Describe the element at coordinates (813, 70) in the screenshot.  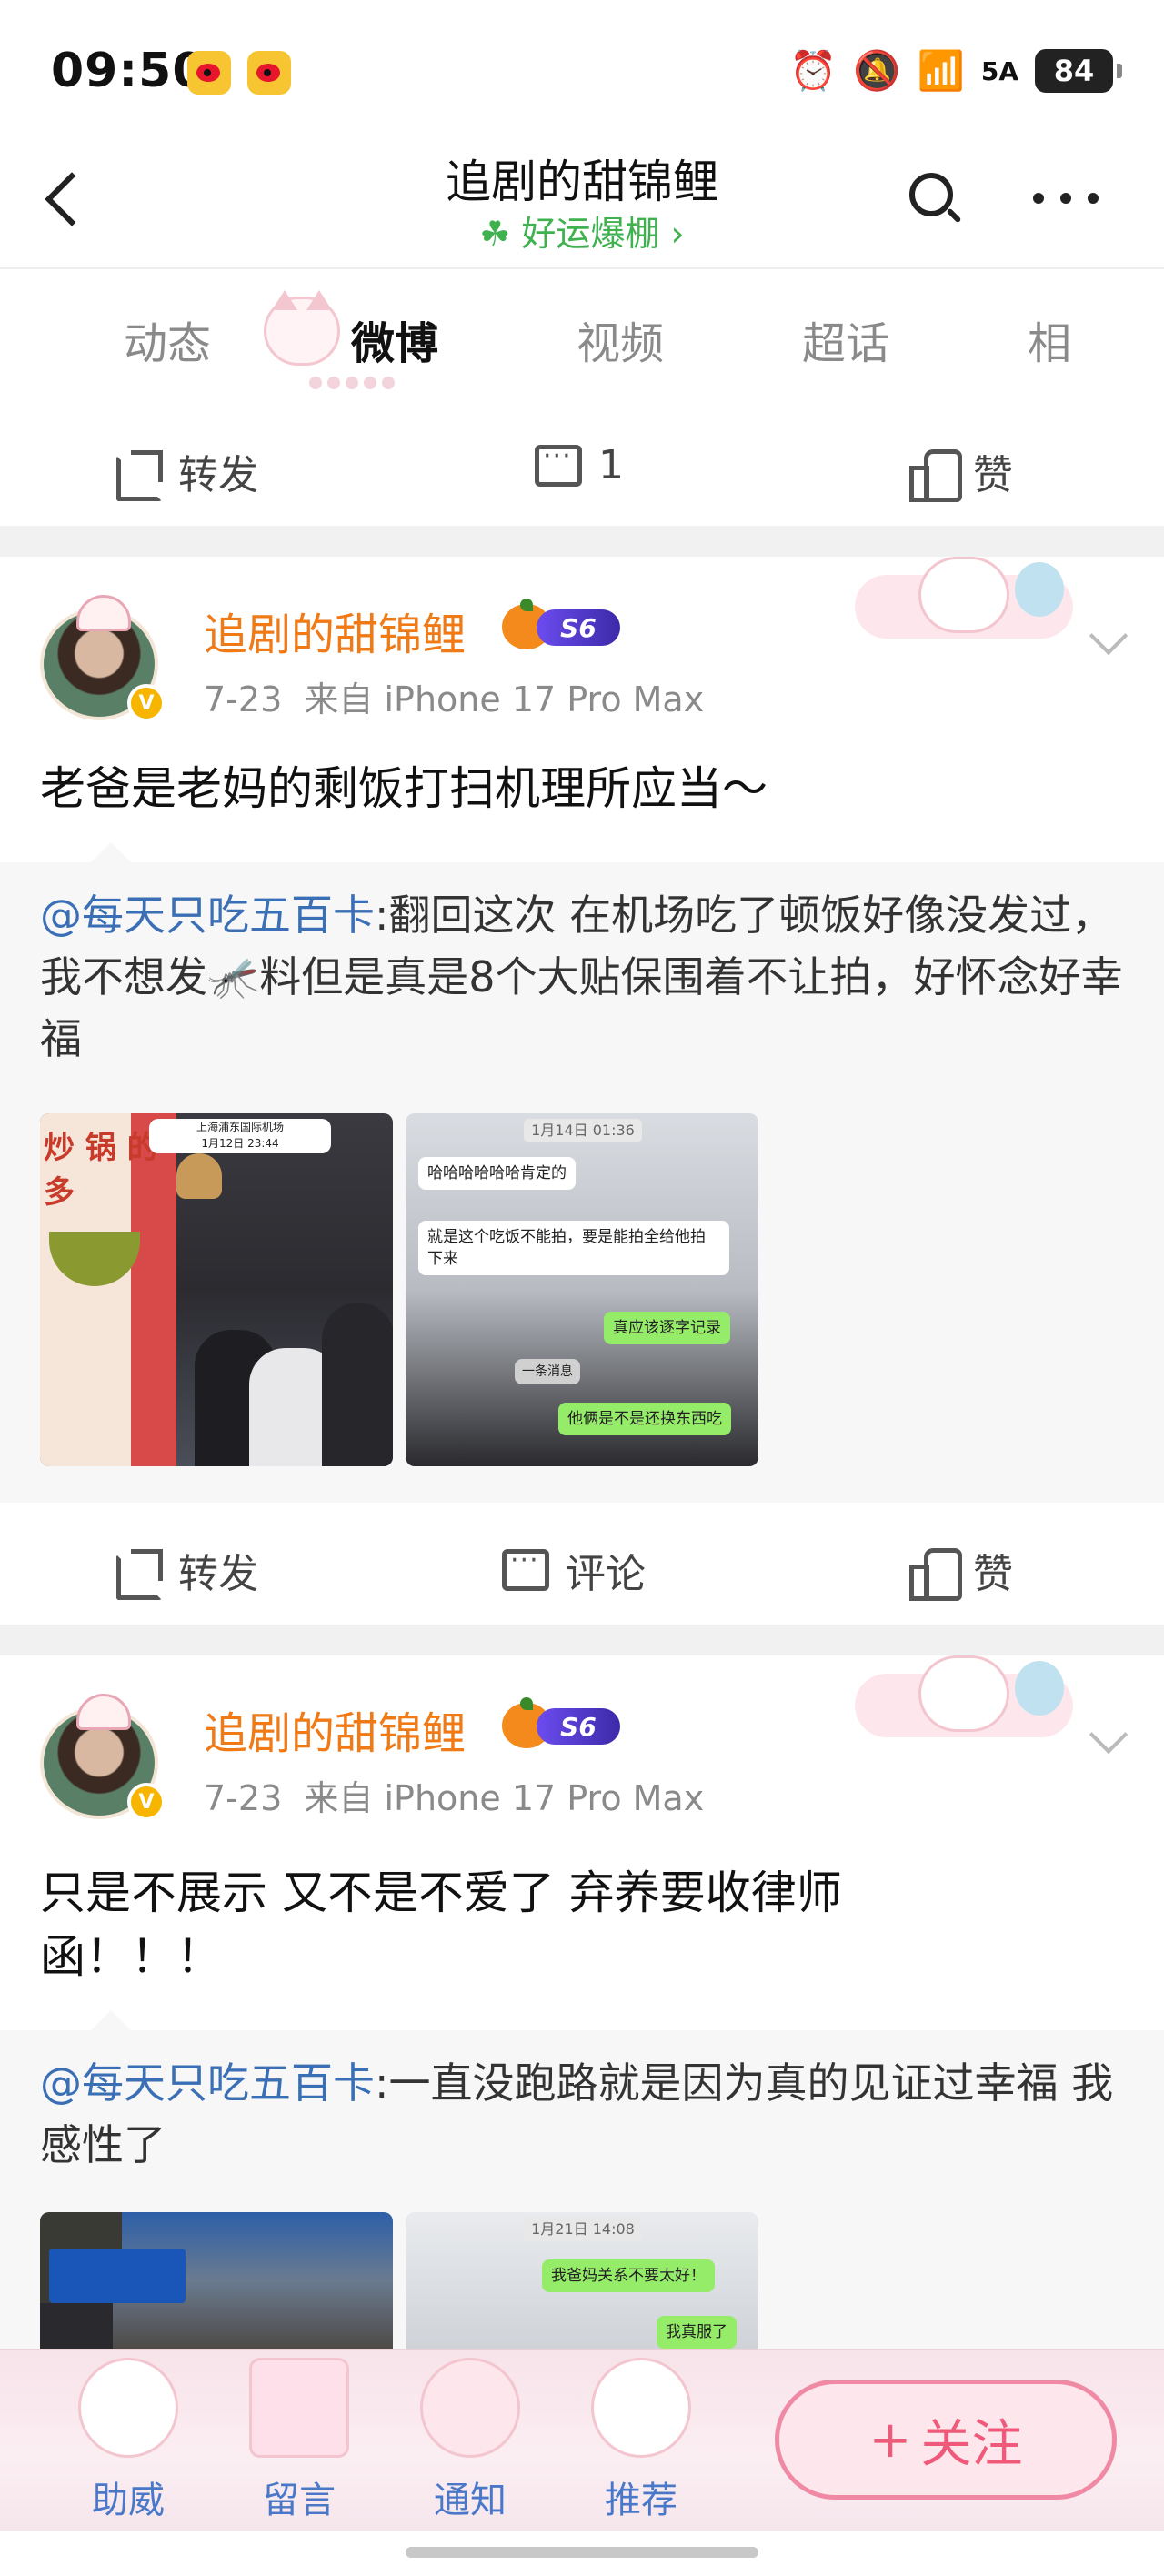
I see `alarm-icon: ⏰` at that location.